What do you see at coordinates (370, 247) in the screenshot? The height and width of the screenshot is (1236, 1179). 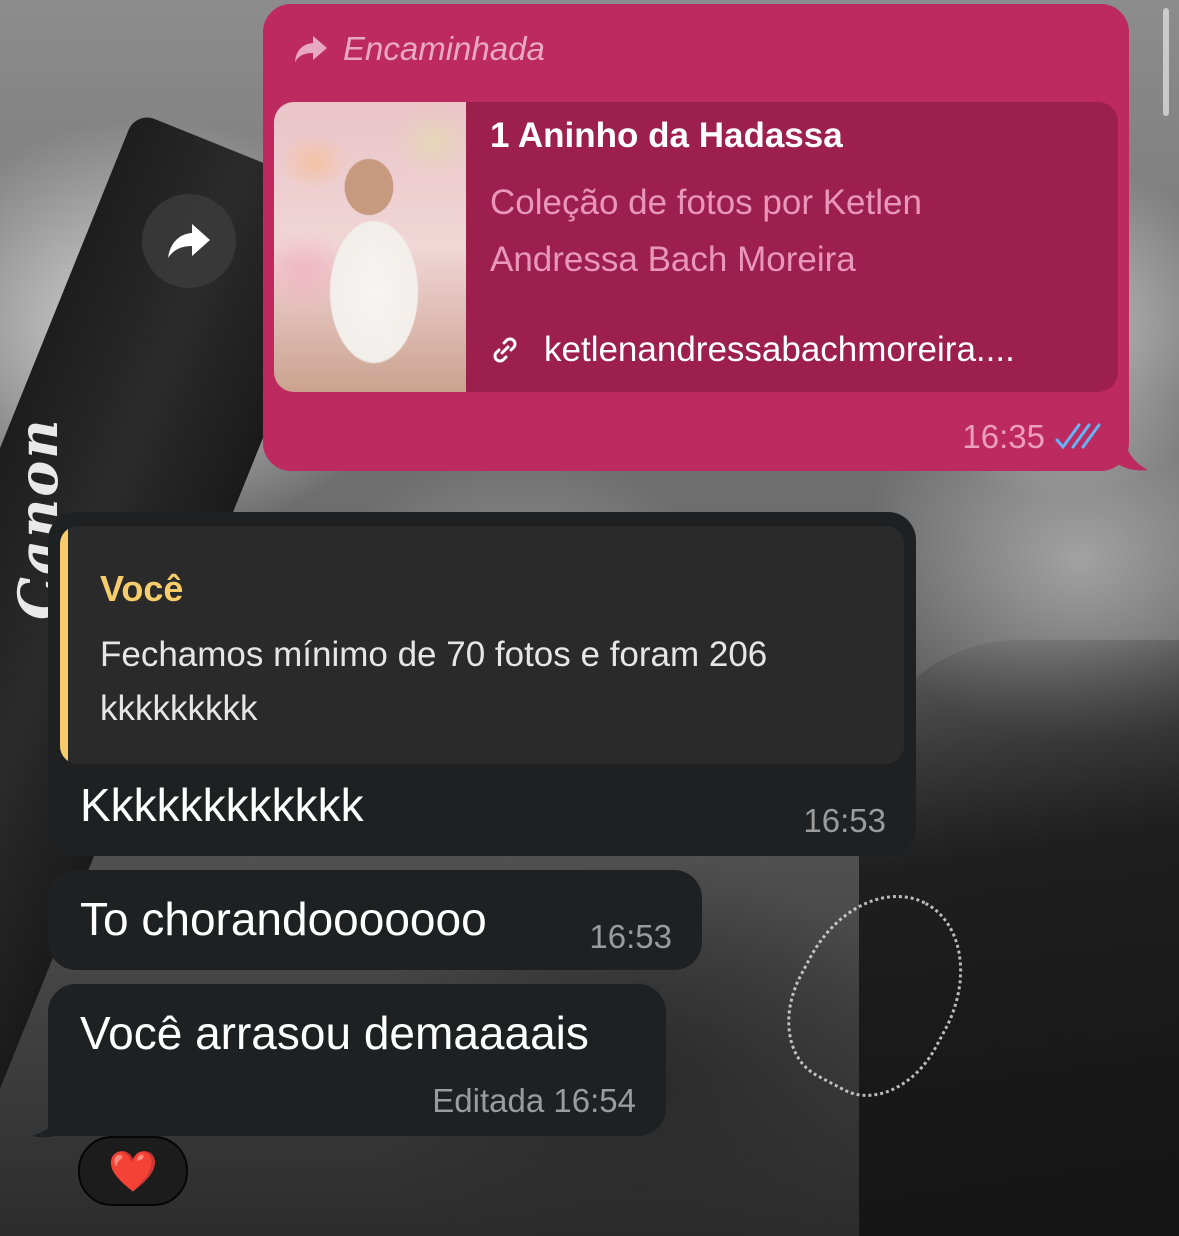 I see `link-thumbnail` at bounding box center [370, 247].